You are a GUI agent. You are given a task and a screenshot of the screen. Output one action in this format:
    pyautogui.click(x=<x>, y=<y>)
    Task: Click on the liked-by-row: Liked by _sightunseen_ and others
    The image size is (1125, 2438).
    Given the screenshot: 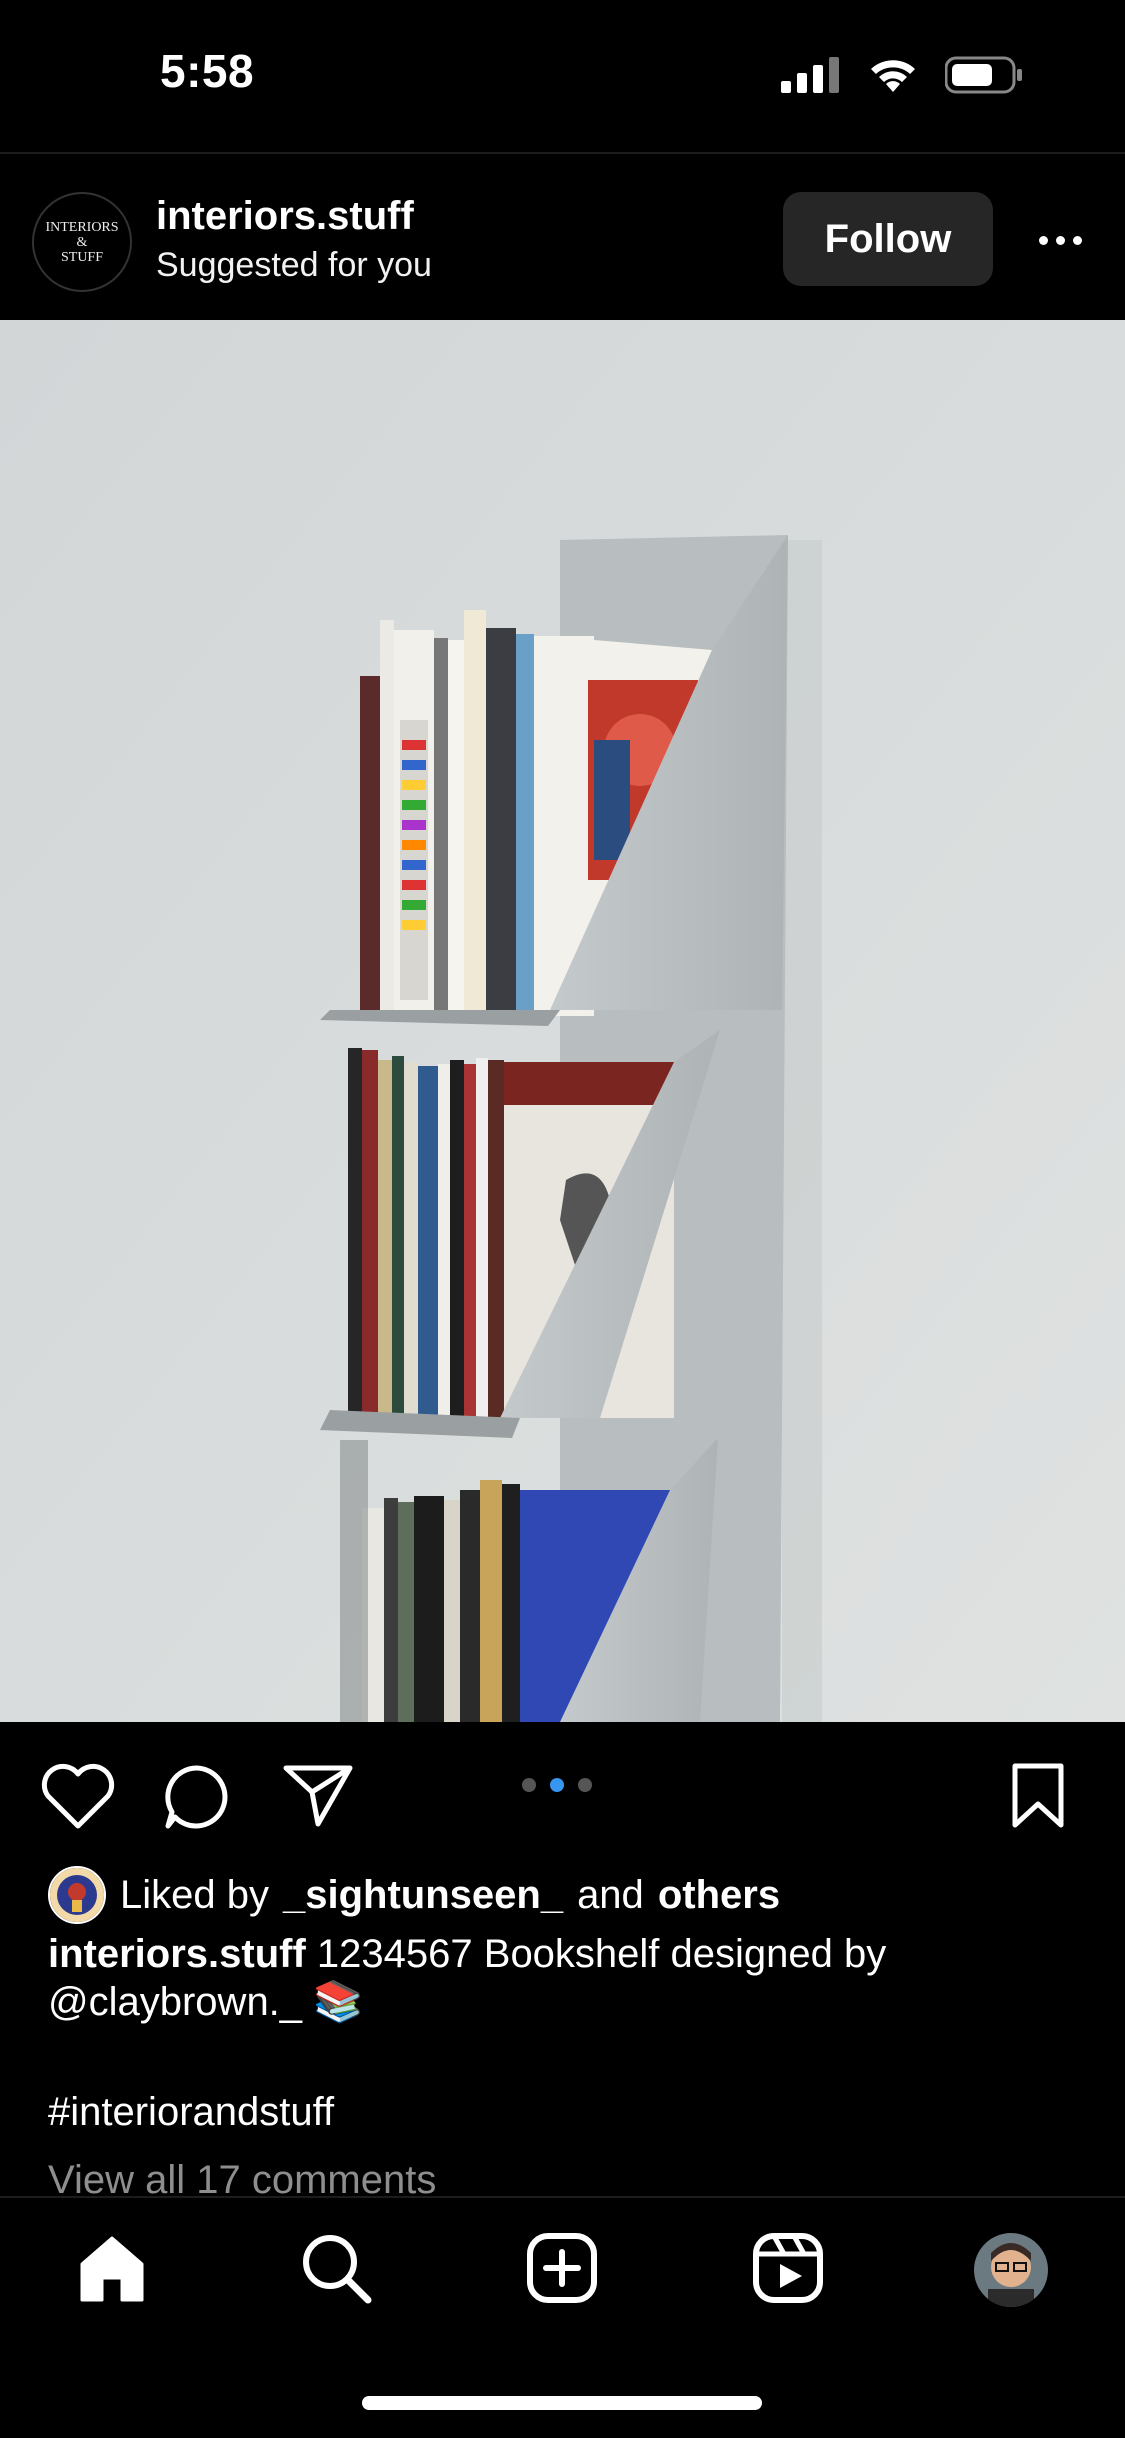 What is the action you would take?
    pyautogui.click(x=414, y=1895)
    